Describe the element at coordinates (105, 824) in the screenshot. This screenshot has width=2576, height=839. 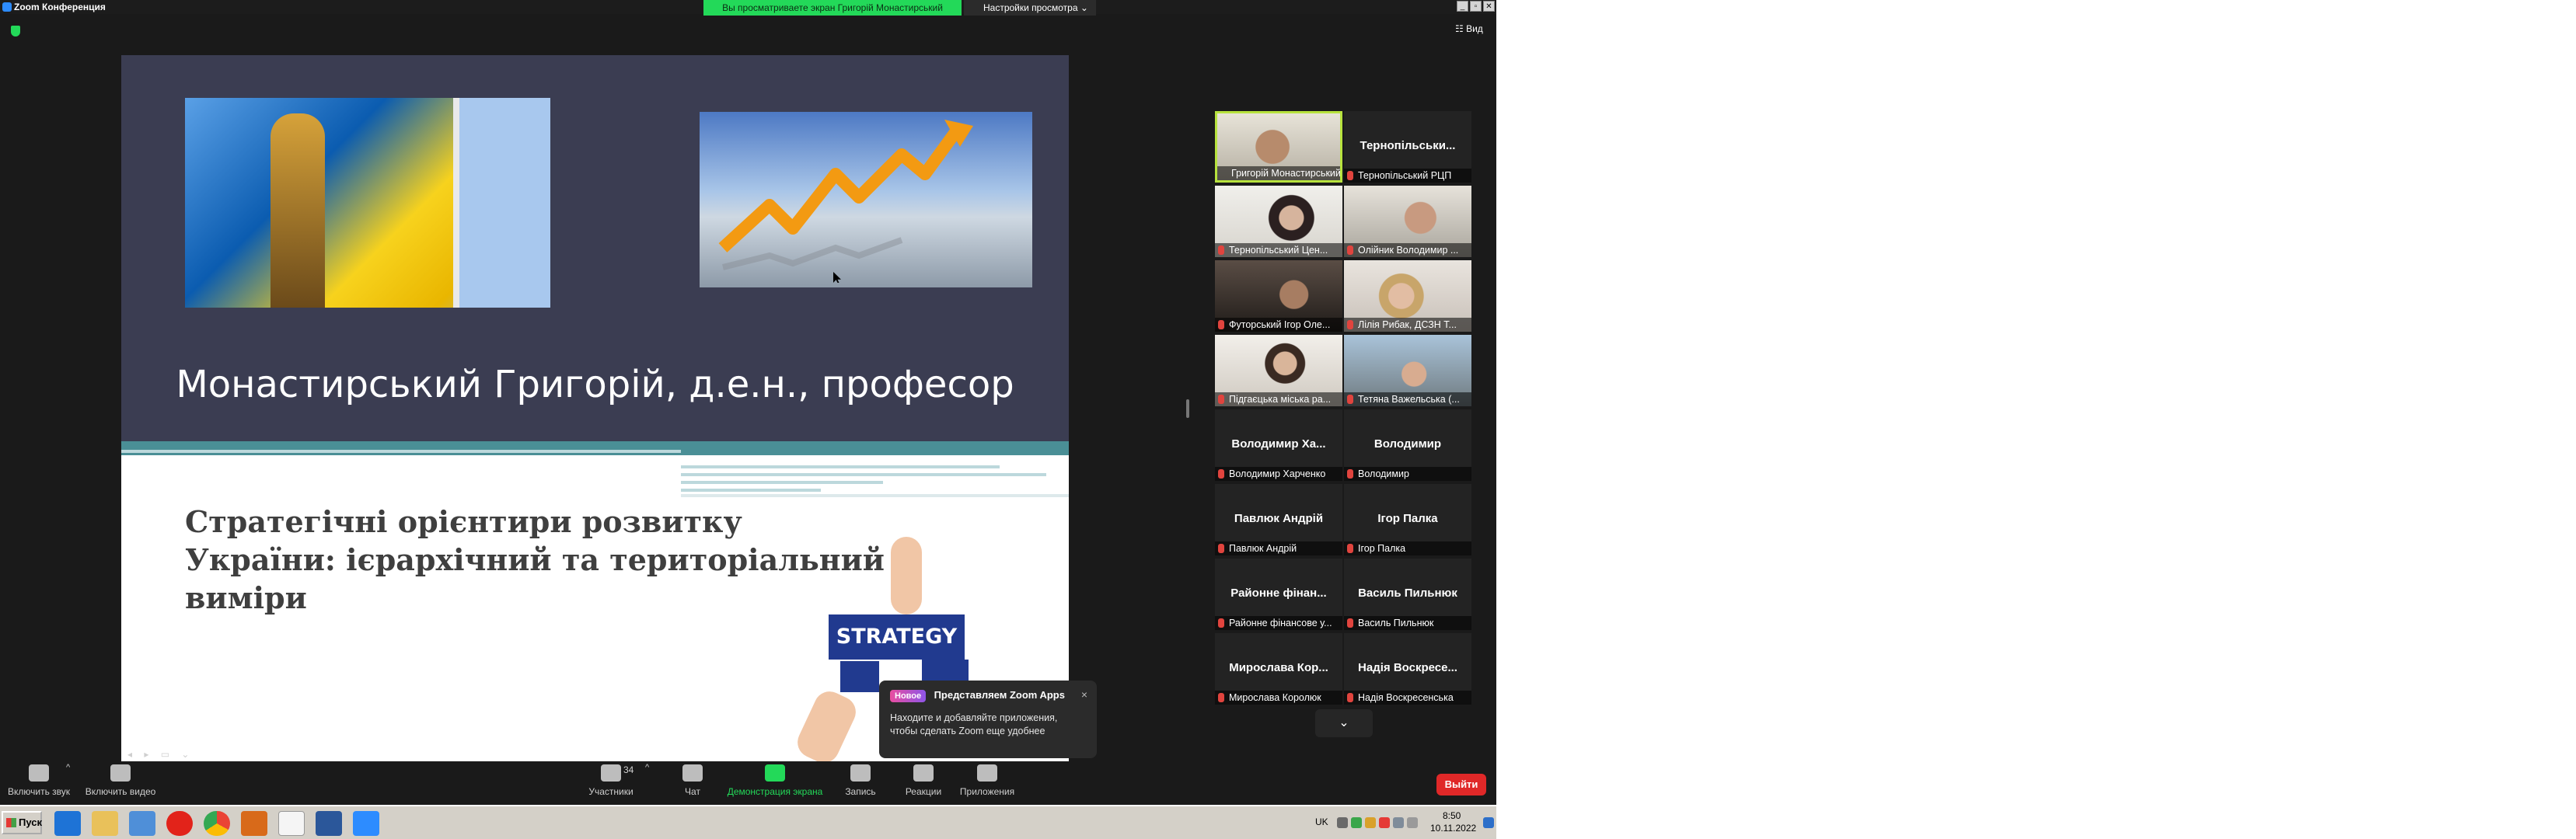
I see `explorer-icon` at that location.